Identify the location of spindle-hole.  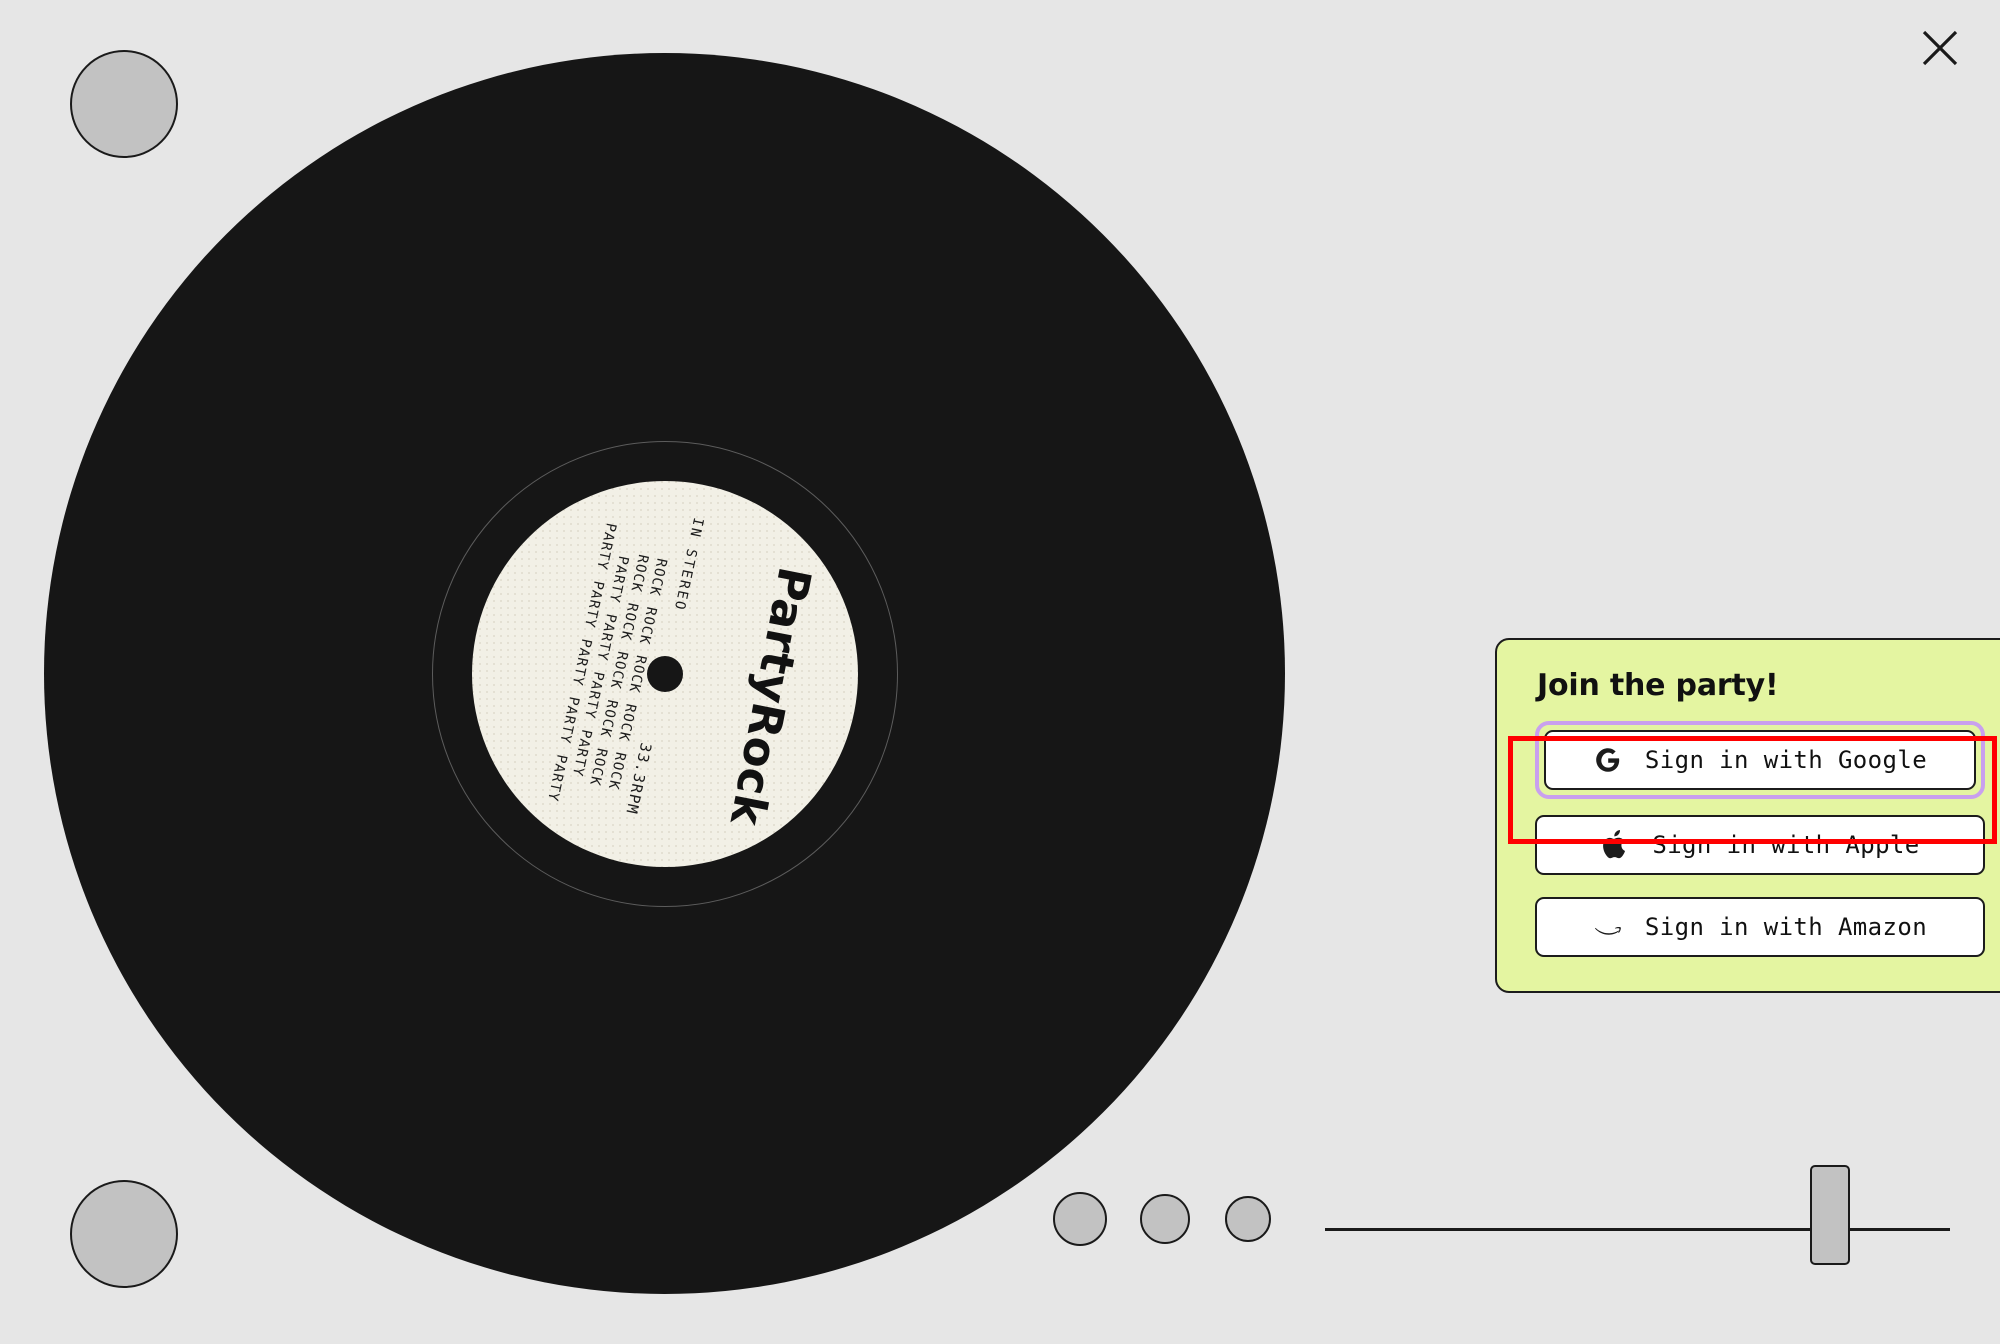
(664, 673).